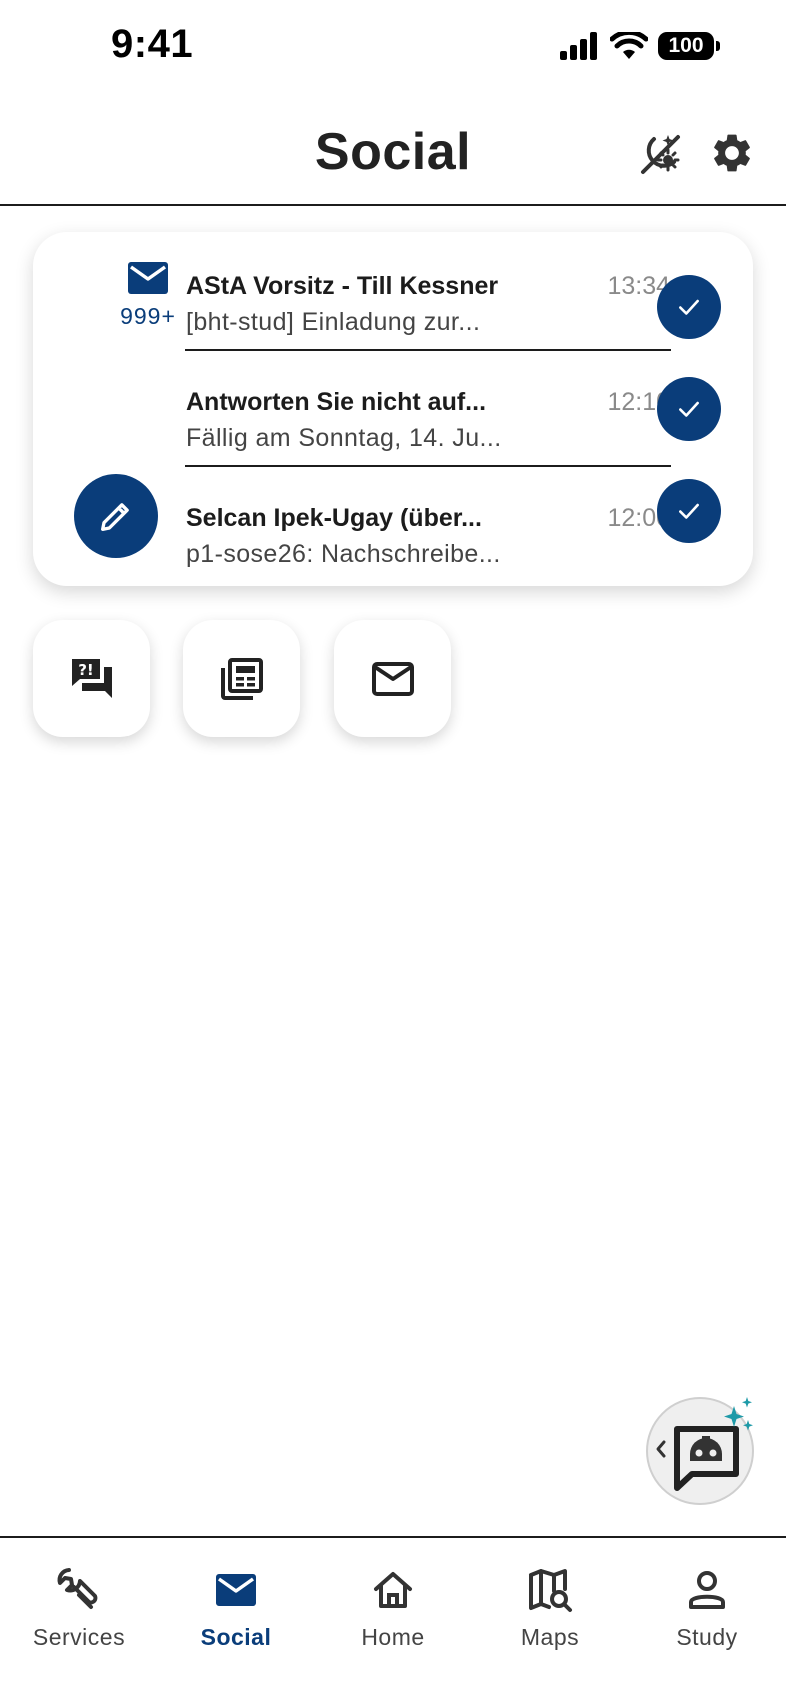 This screenshot has width=786, height=1706. I want to click on gear-icon, so click(732, 153).